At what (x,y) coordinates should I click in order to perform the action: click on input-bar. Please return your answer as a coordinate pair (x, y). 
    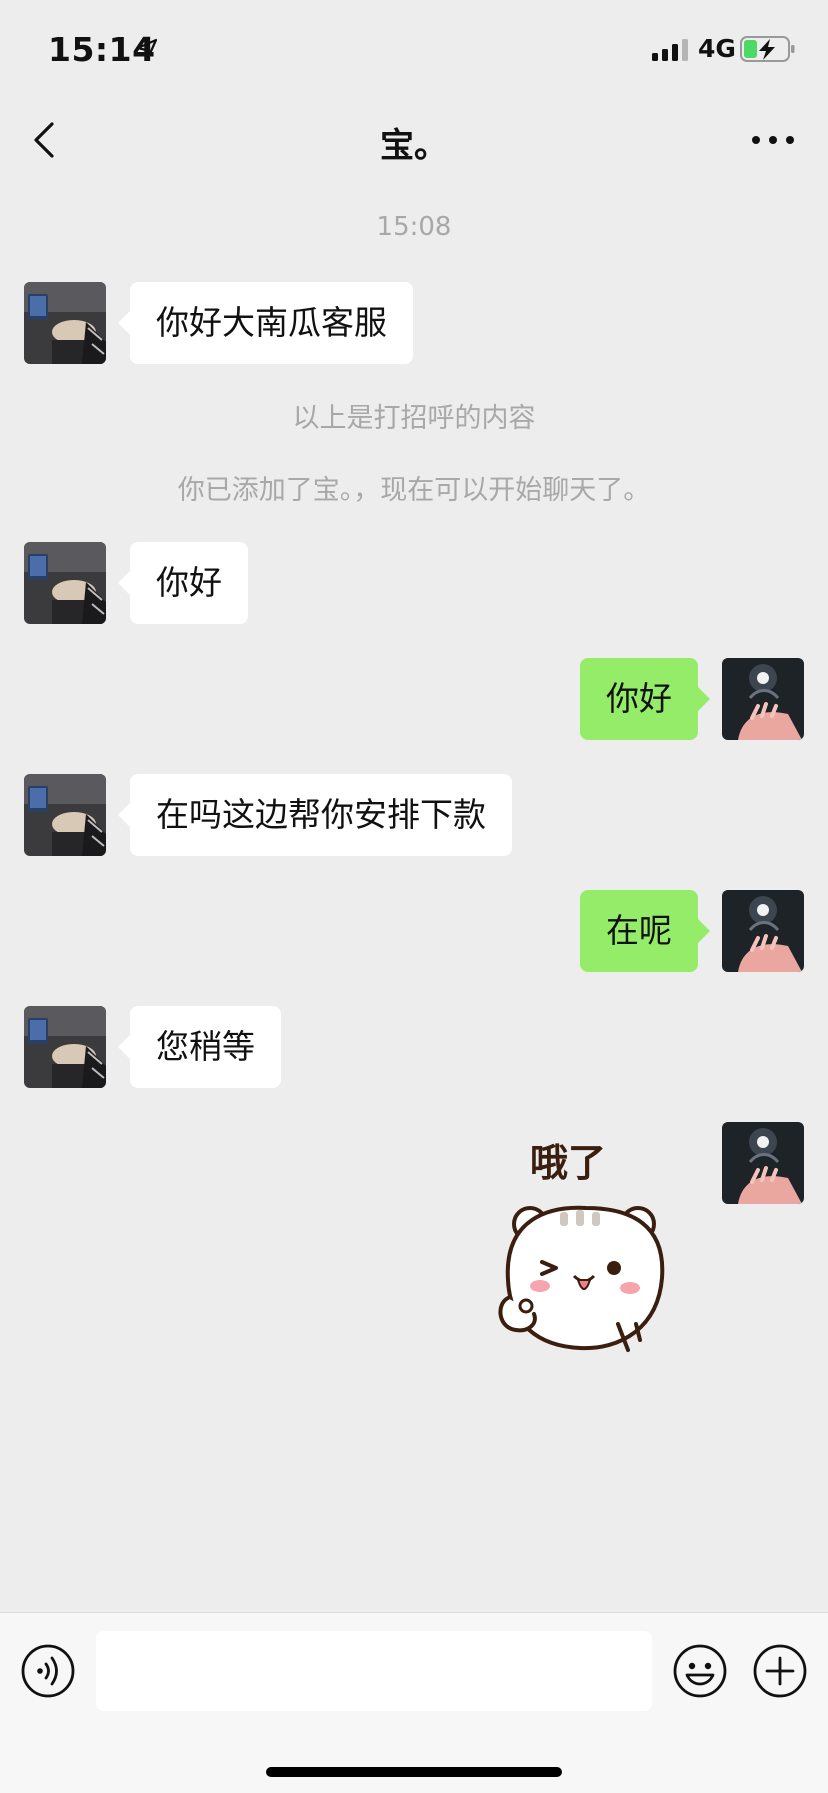
    Looking at the image, I should click on (414, 1702).